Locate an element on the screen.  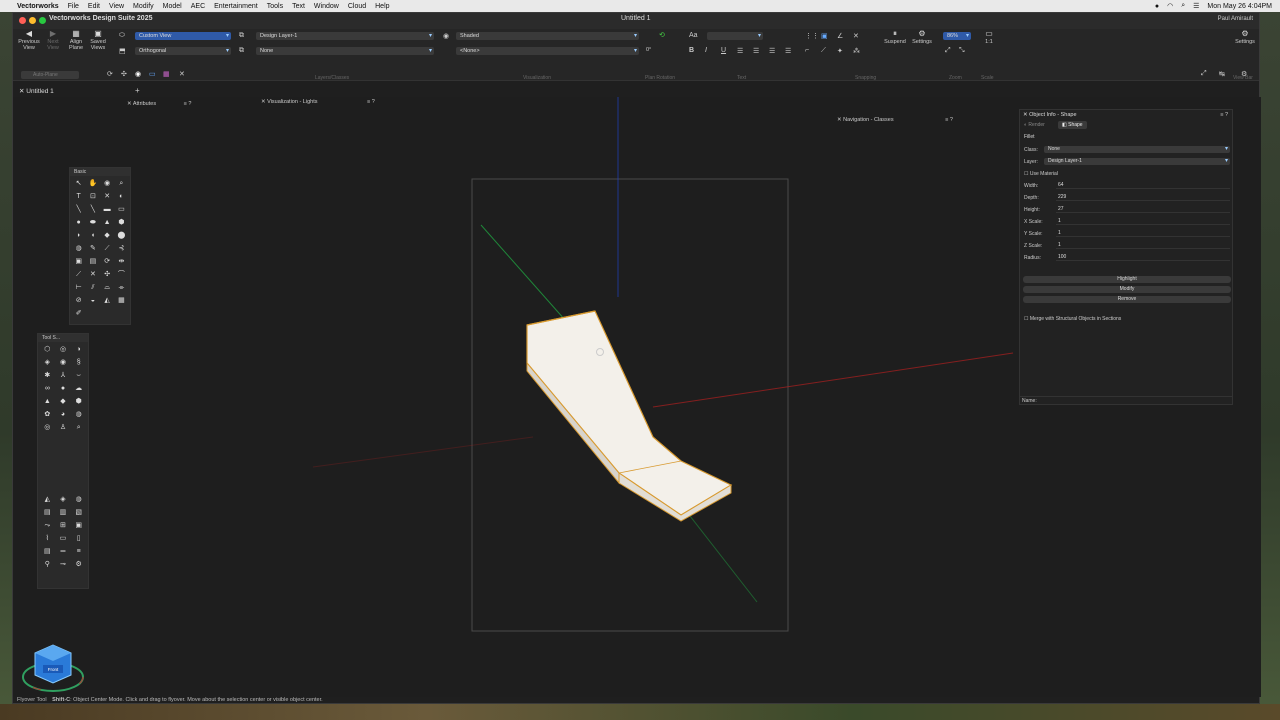
toolset-furniture-icon: ◑ is located at coordinates (78, 350).